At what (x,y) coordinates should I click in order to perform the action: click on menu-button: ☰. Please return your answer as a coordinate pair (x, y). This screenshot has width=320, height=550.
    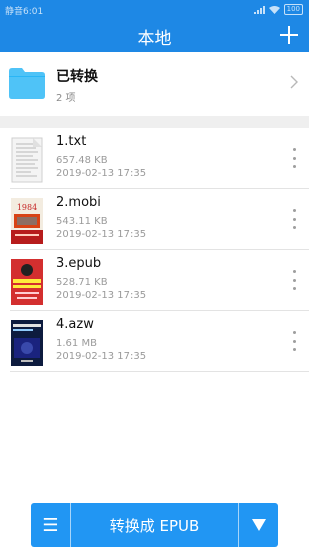
    Looking at the image, I should click on (50, 525).